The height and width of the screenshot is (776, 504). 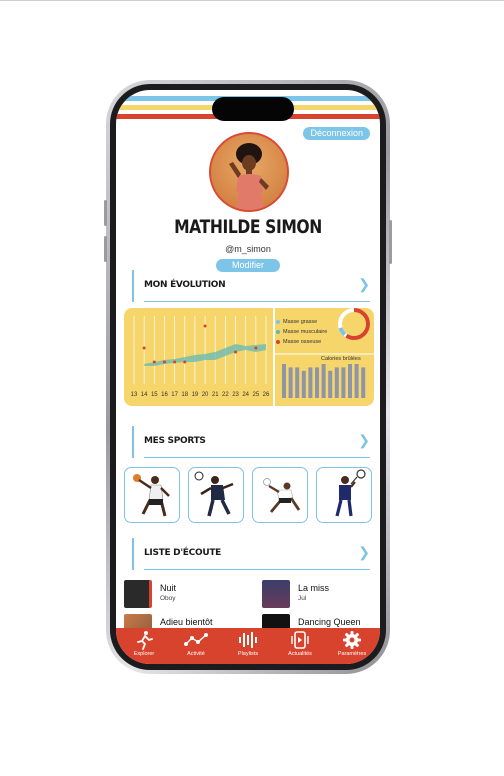 What do you see at coordinates (184, 395) in the screenshot?
I see `x-tick-label: 18` at bounding box center [184, 395].